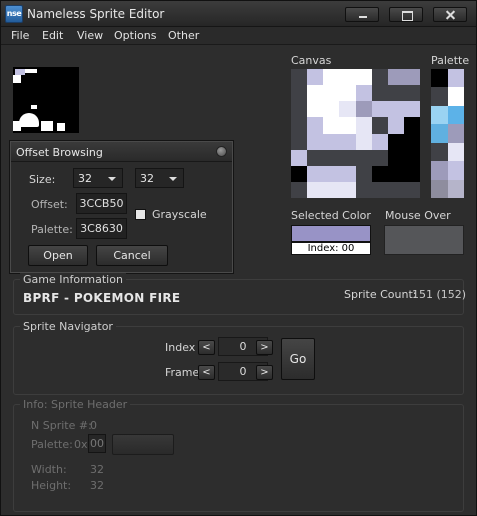 The image size is (477, 516). Describe the element at coordinates (143, 444) in the screenshot. I see `header-palette-button` at that location.